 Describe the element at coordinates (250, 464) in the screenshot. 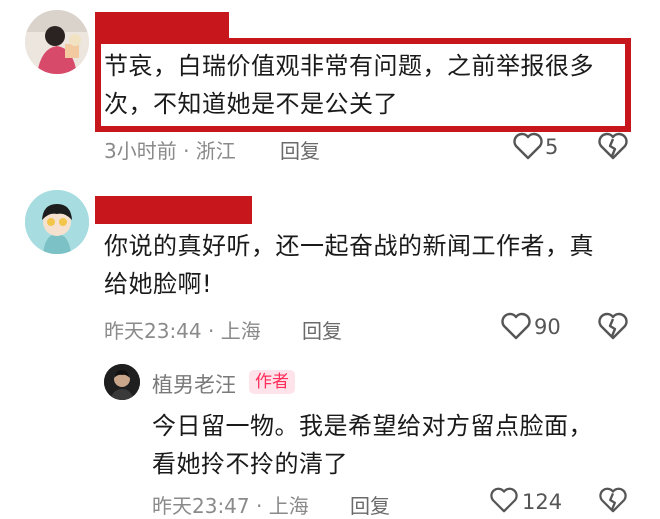

I see `comment-text-line-2: 看她拎不拎的清了` at that location.